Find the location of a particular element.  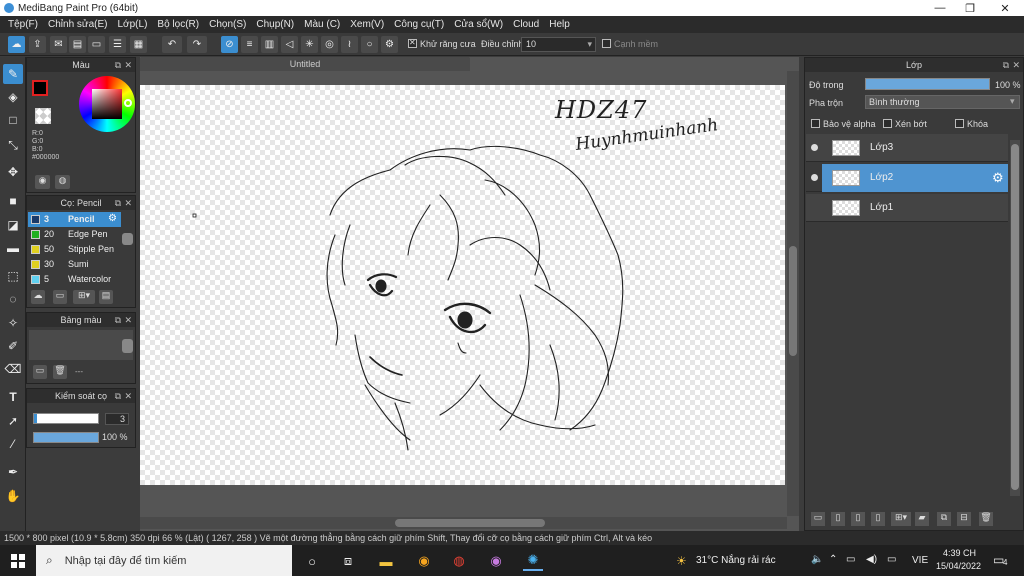

layer-opacity-slider is located at coordinates (927, 84).